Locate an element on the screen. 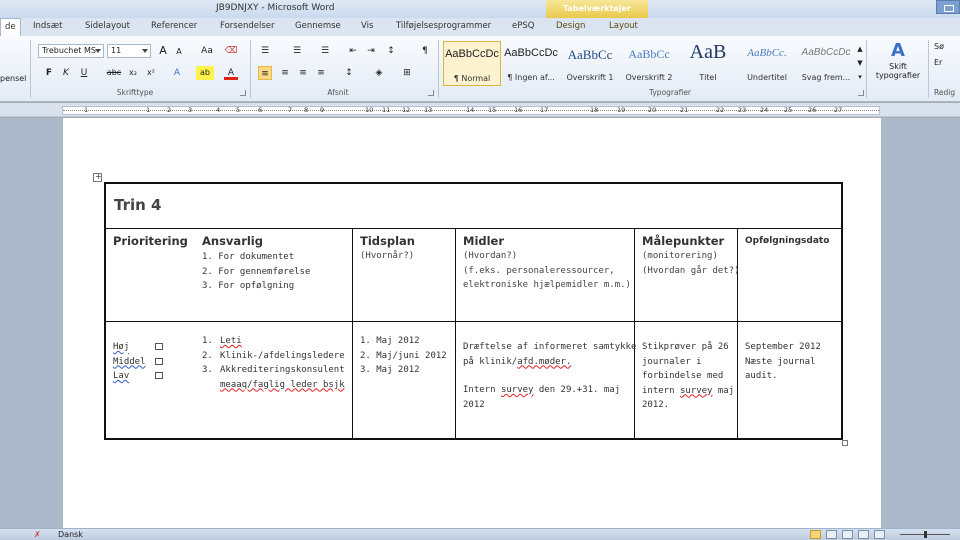 The height and width of the screenshot is (540, 960). shading-icon: ◈ is located at coordinates (379, 73).